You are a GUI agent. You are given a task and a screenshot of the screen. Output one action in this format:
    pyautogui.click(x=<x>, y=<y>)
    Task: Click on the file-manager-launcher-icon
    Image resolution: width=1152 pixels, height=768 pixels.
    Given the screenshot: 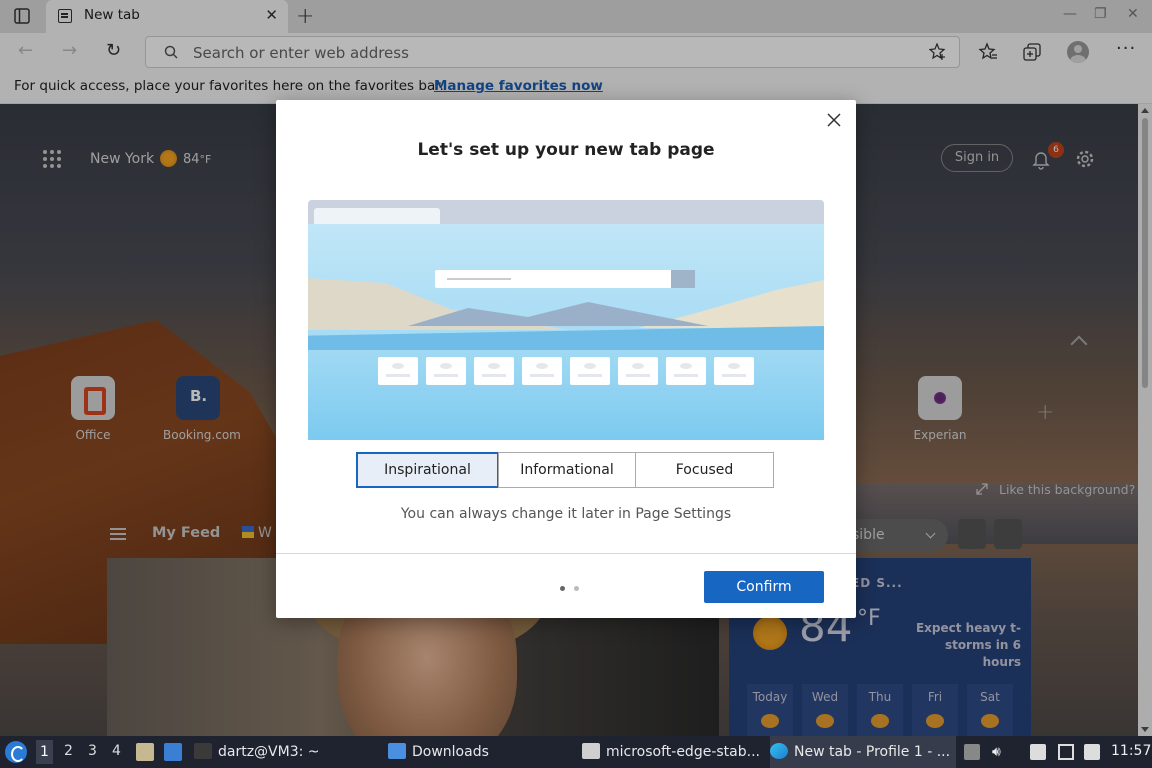 What is the action you would take?
    pyautogui.click(x=145, y=752)
    